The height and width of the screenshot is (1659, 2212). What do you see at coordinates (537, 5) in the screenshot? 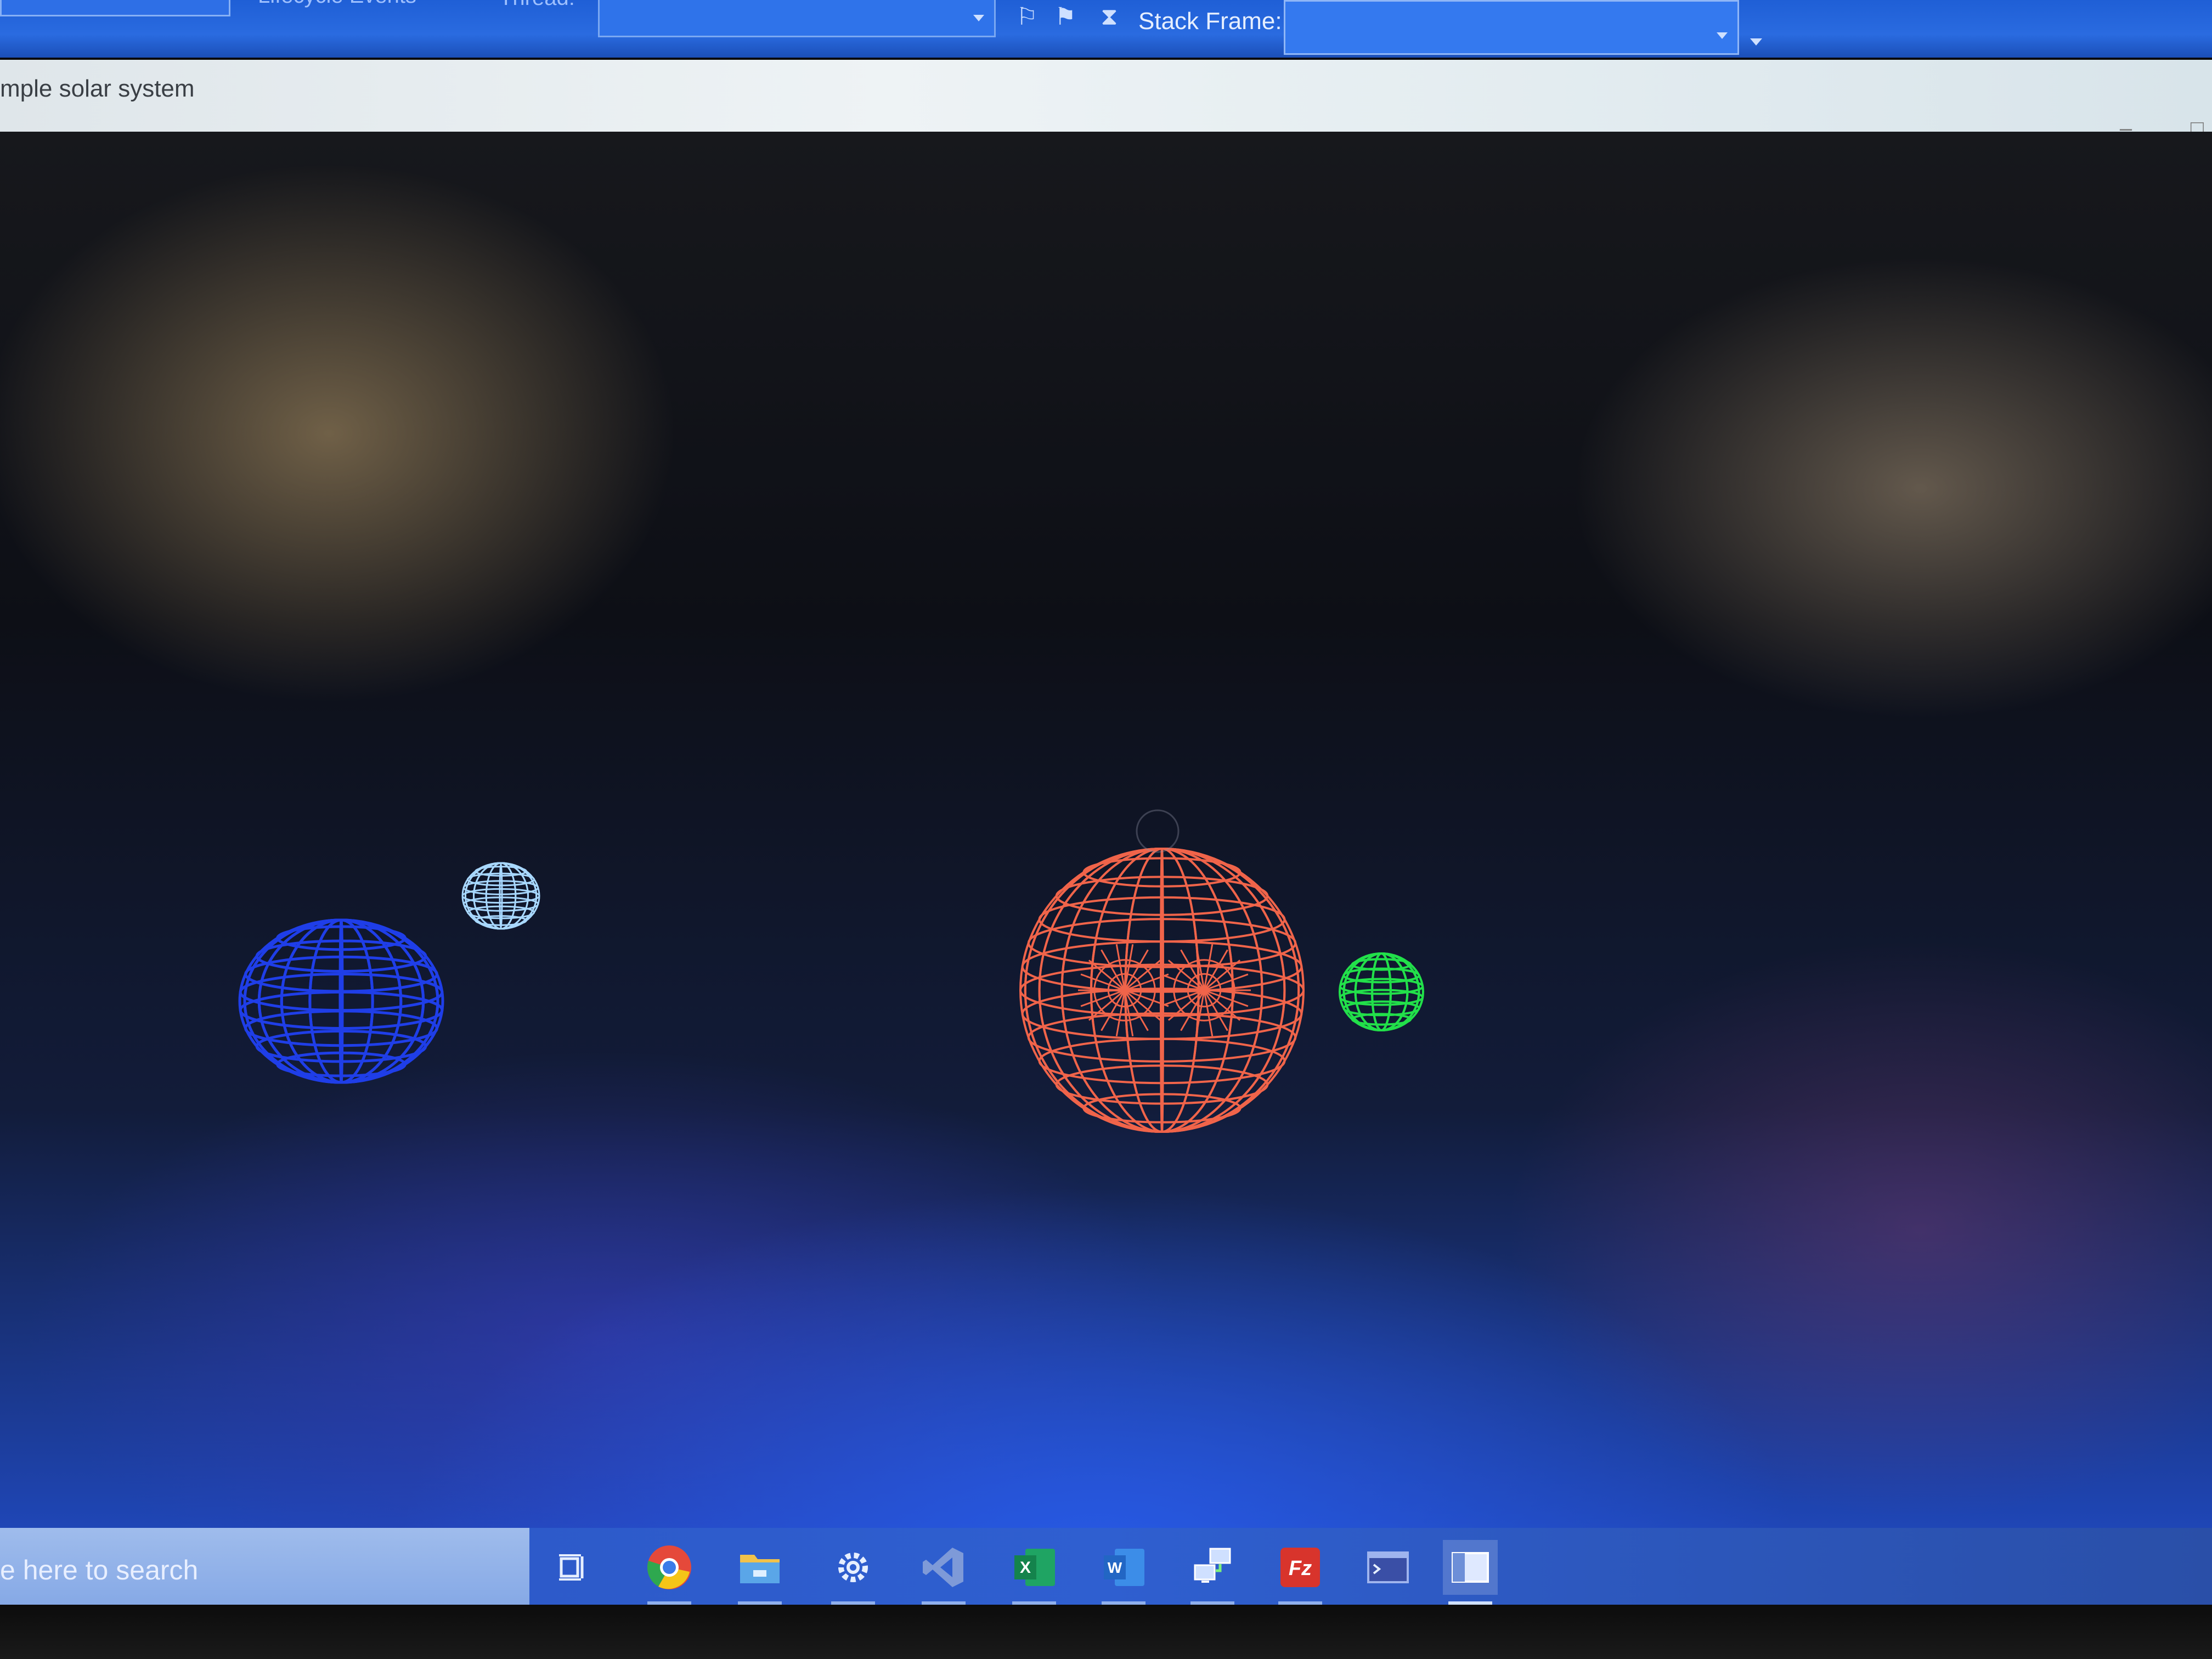
I see `thread-label: Thread:` at bounding box center [537, 5].